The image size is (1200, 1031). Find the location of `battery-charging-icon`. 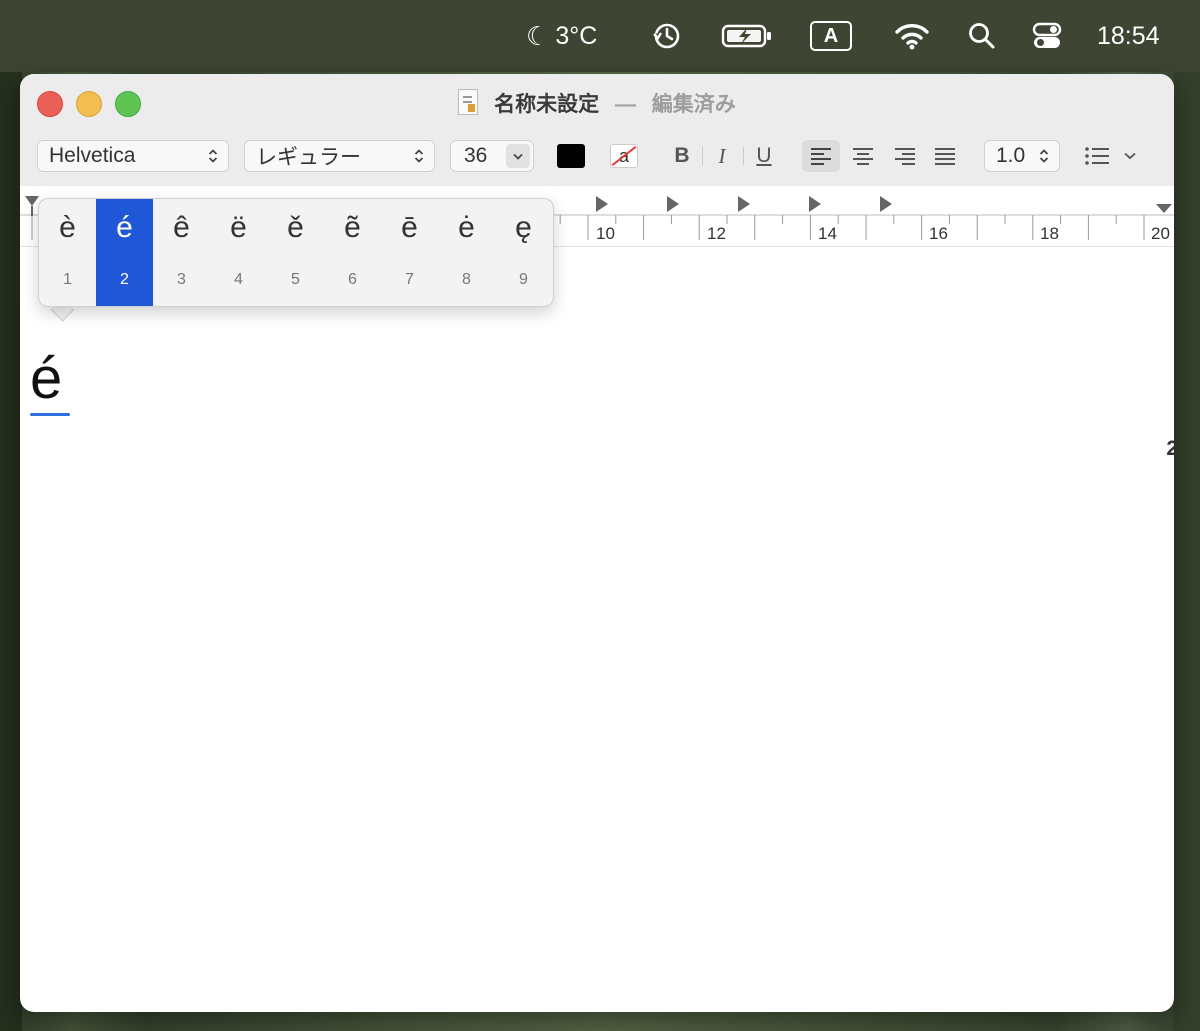

battery-charging-icon is located at coordinates (747, 36).